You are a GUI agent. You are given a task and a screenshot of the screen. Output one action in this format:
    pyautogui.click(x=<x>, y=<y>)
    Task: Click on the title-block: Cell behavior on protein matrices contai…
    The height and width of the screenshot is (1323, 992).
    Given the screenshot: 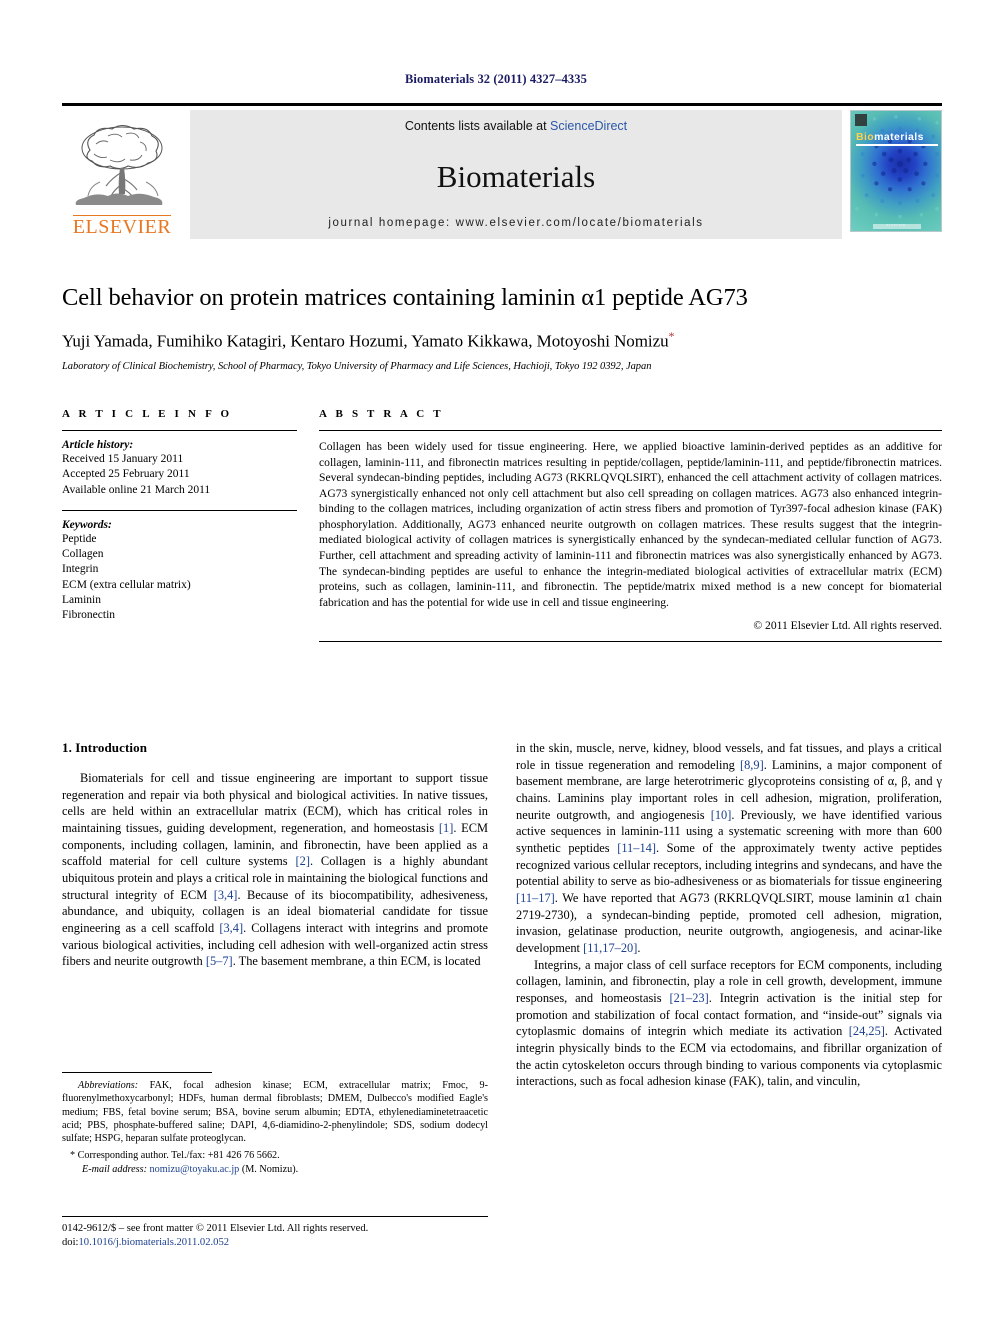 What is the action you would take?
    pyautogui.click(x=502, y=328)
    